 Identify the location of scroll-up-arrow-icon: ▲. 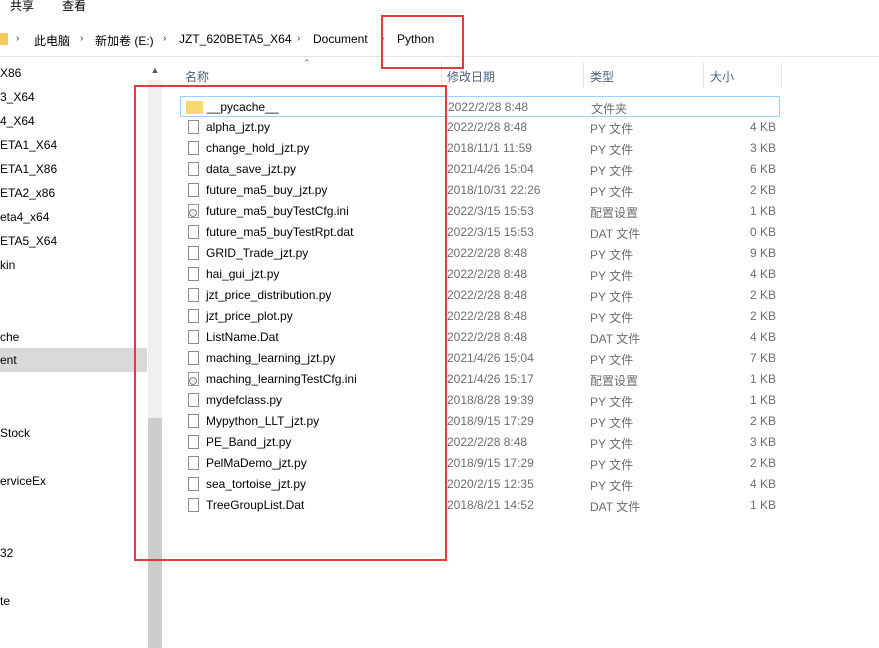
(155, 70).